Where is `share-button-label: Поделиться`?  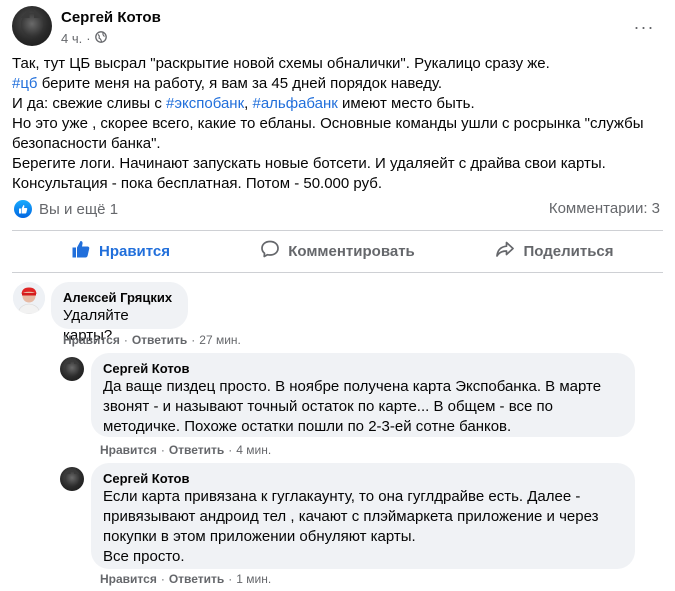
share-button-label: Поделиться is located at coordinates (568, 251).